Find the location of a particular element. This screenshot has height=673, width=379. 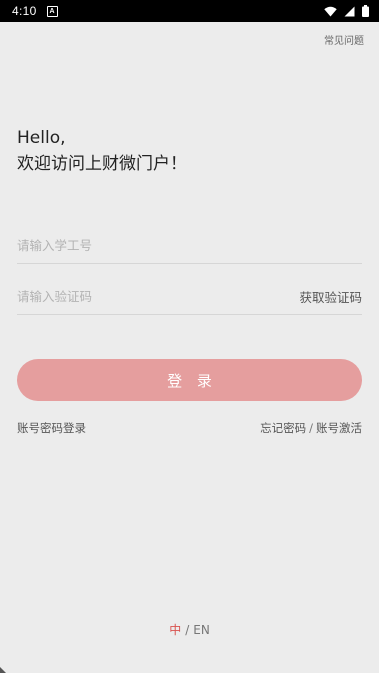

verification-code-field-row: 获取验证码 is located at coordinates (189, 297).